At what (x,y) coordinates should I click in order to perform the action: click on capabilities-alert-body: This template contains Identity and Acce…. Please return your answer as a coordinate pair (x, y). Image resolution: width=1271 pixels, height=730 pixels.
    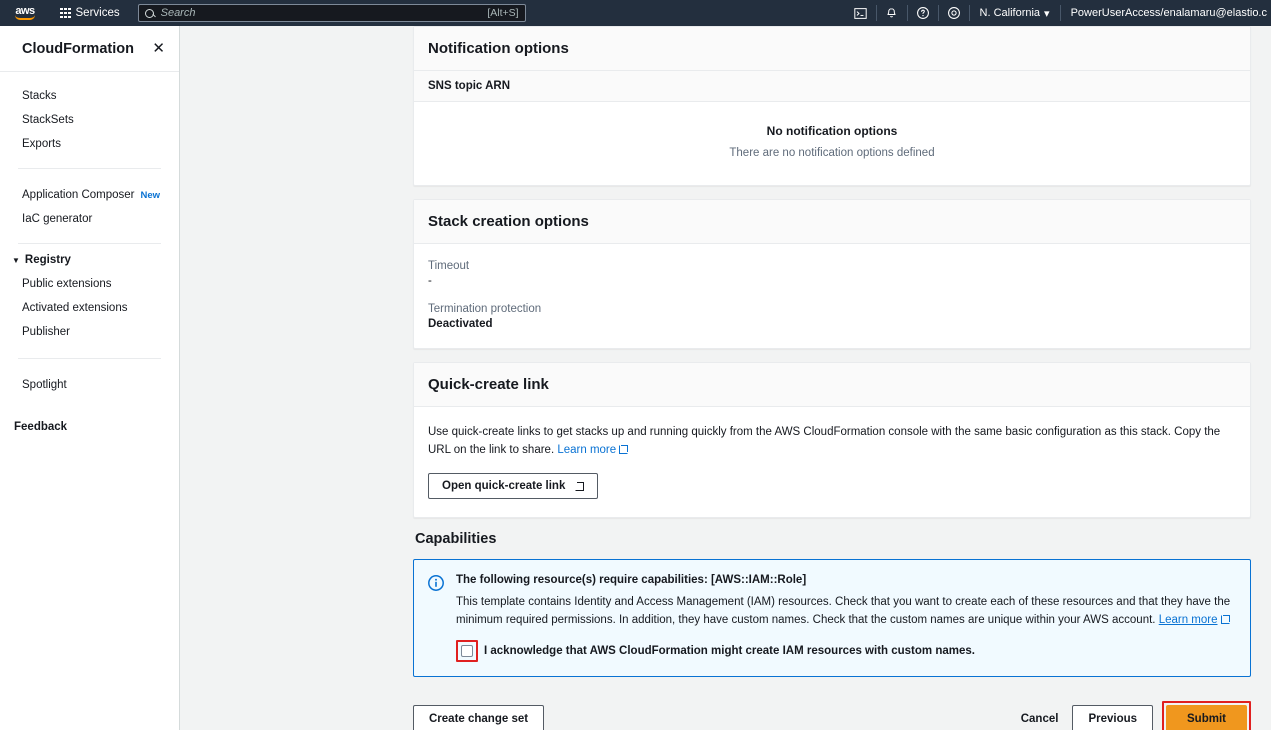
    Looking at the image, I should click on (846, 611).